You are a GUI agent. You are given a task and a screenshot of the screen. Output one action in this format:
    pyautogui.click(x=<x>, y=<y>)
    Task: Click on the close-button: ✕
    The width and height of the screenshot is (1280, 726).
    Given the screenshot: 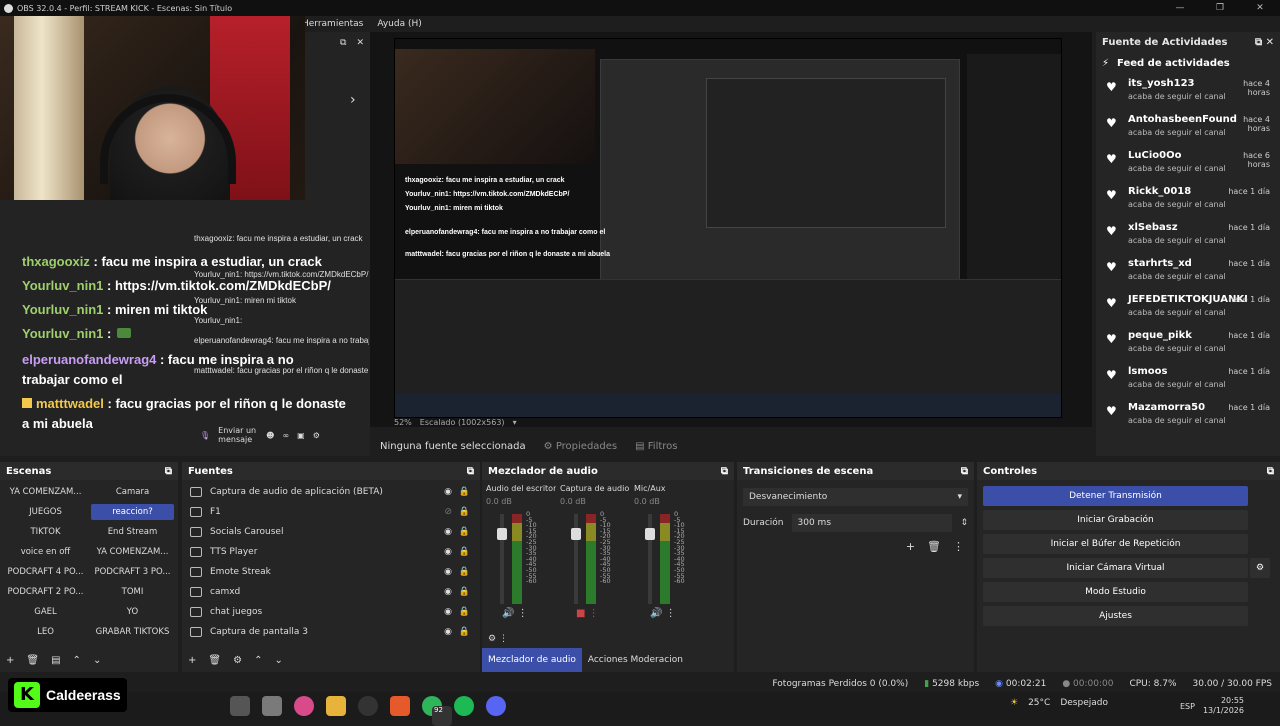 What is the action you would take?
    pyautogui.click(x=1260, y=8)
    